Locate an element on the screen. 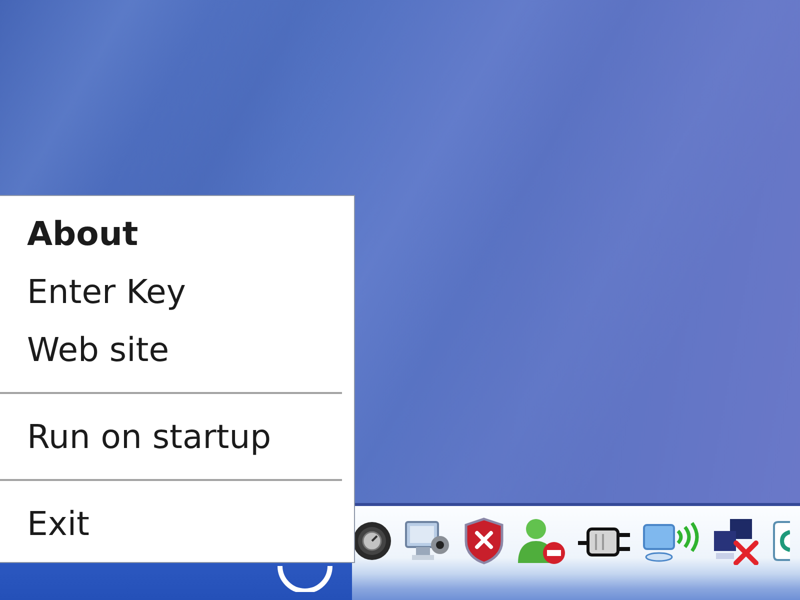 The width and height of the screenshot is (800, 600). menu-item: Run on startup is located at coordinates (177, 436).